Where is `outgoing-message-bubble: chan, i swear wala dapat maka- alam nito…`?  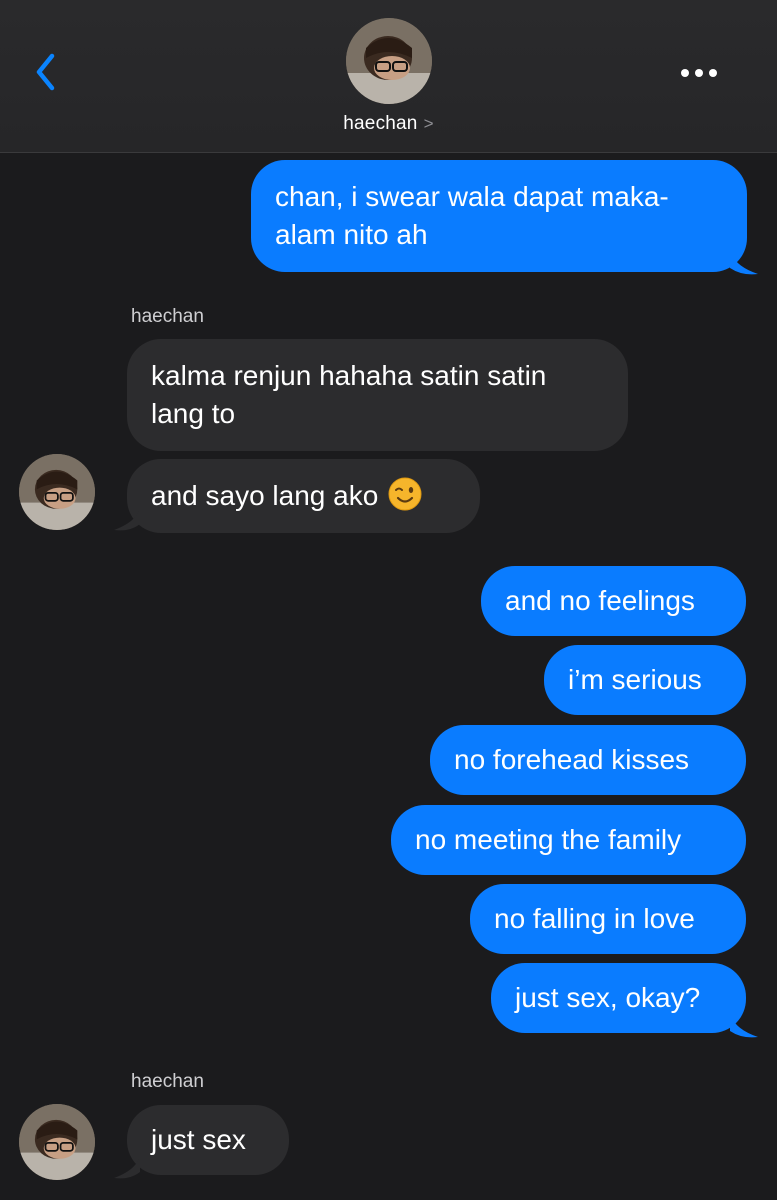
outgoing-message-bubble: chan, i swear wala dapat maka- alam nito… is located at coordinates (499, 216).